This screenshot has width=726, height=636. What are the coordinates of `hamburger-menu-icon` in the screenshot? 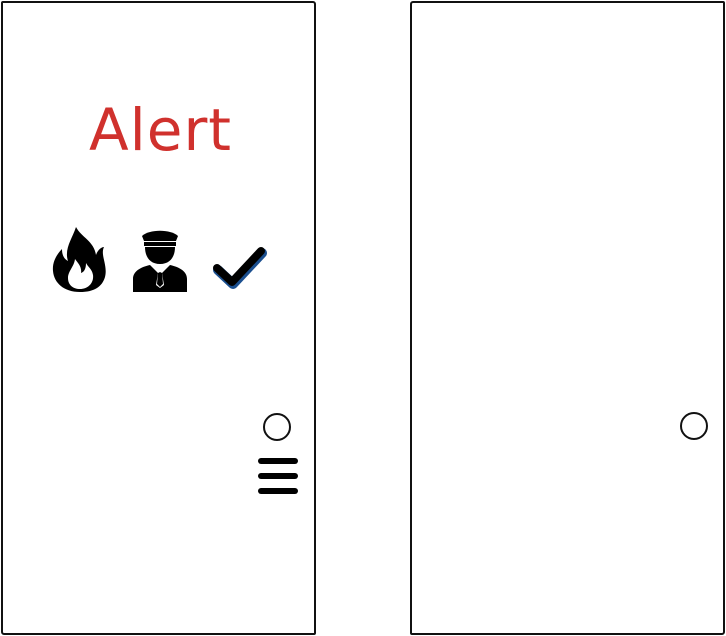 It's located at (278, 476).